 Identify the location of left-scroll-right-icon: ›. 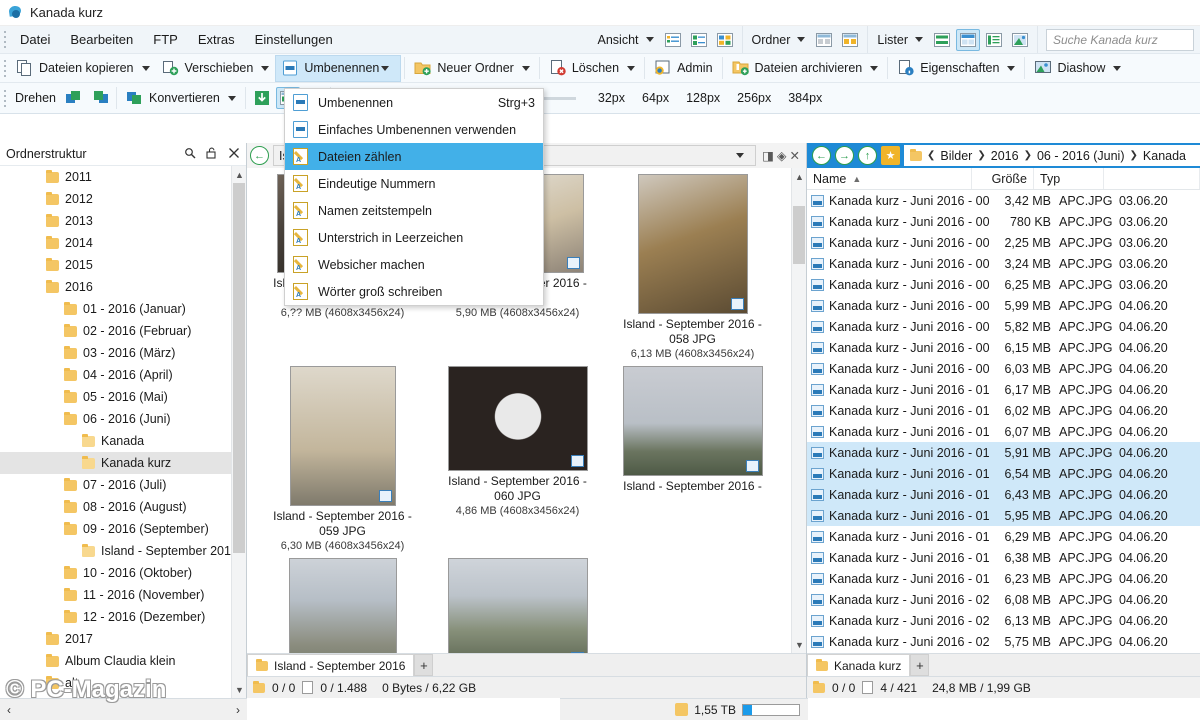
(238, 710).